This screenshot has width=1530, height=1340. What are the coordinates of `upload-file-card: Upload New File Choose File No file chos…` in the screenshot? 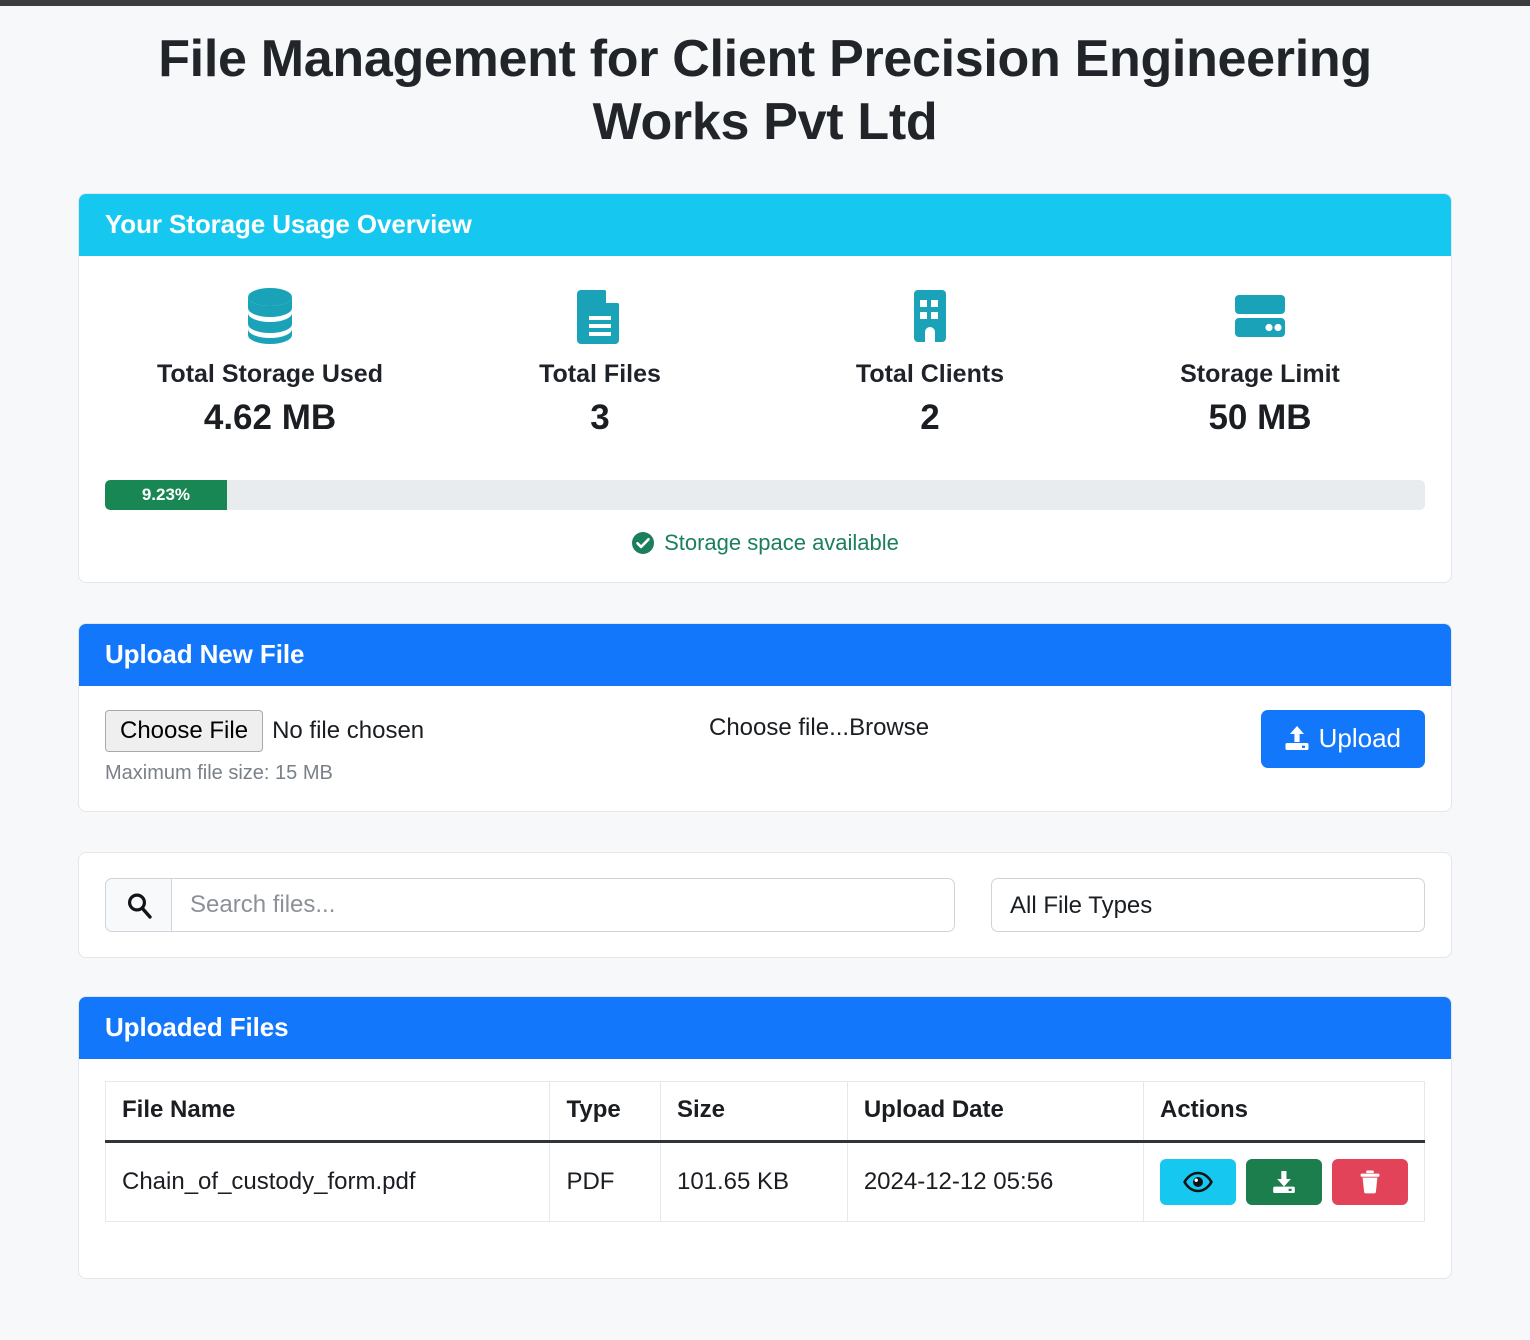 It's located at (765, 717).